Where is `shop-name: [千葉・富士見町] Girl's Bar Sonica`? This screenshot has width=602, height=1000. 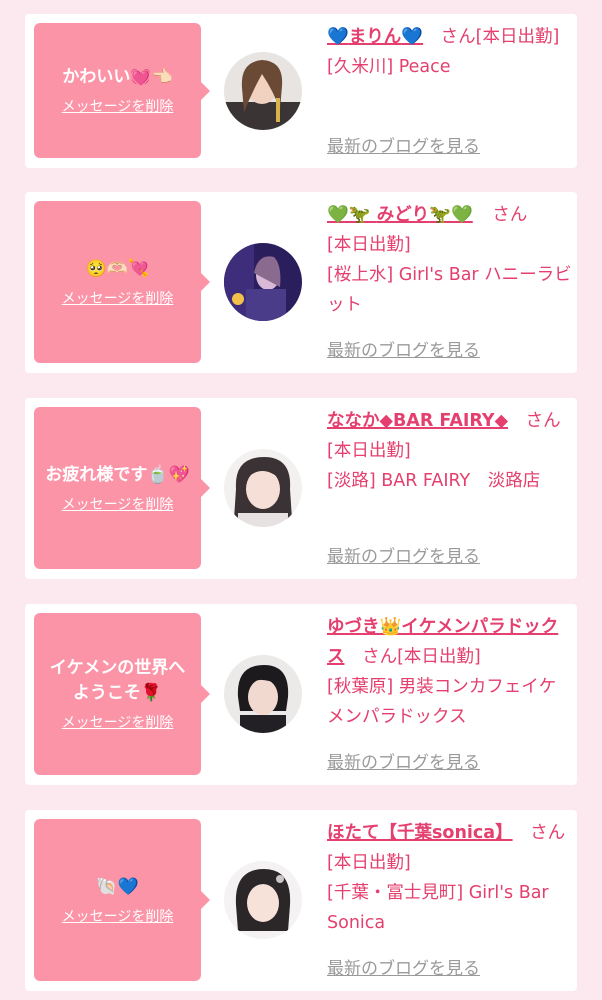
shop-name: [千葉・富士見町] Girl's Bar Sonica is located at coordinates (438, 908).